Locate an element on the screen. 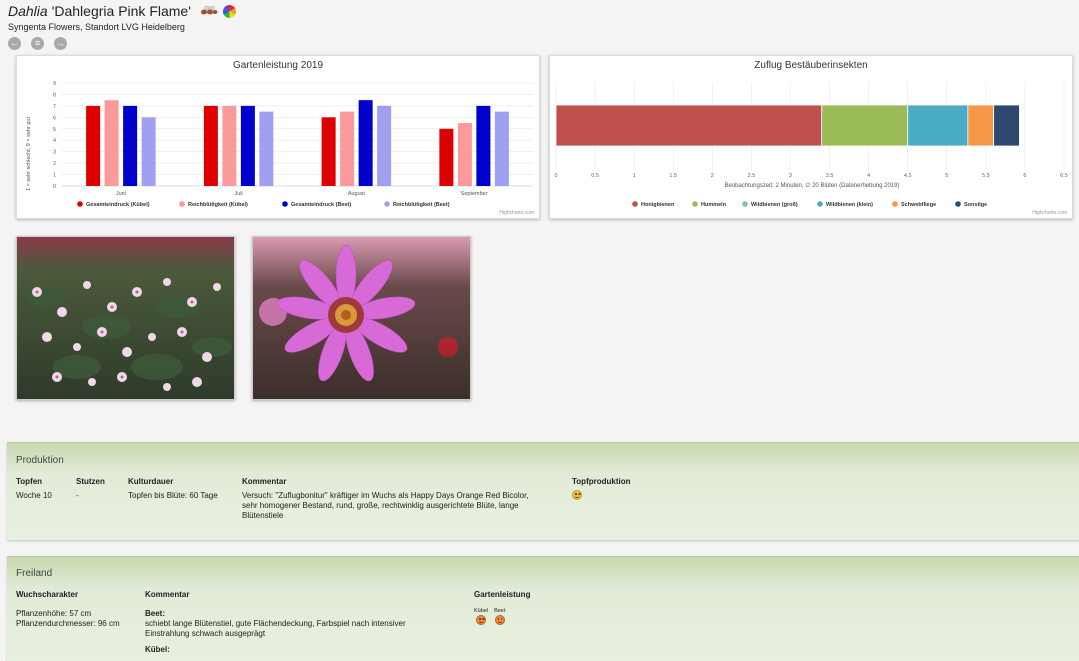 The image size is (1079, 661). x-tick-label: 0 is located at coordinates (555, 176).